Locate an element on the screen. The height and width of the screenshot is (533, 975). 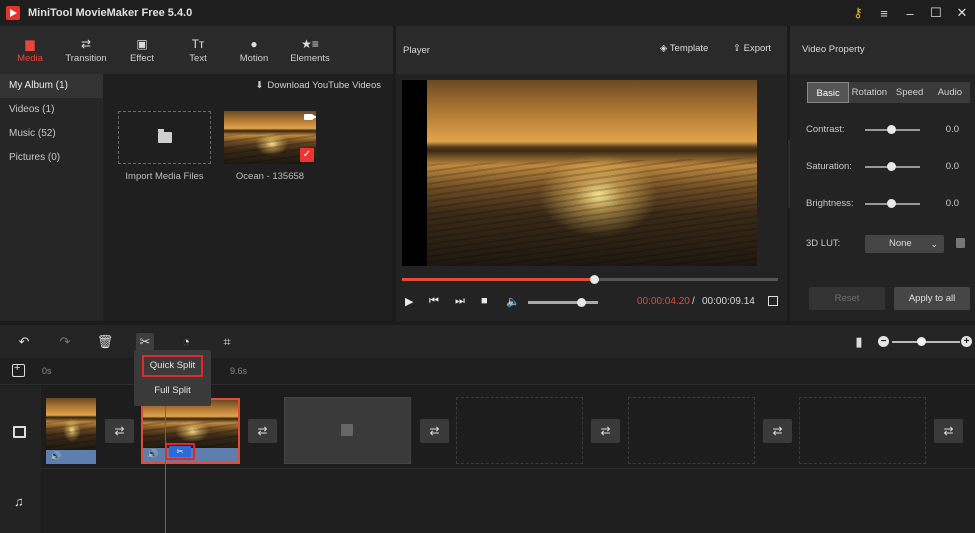
volume-icon: 🔈 is located at coordinates (513, 301).